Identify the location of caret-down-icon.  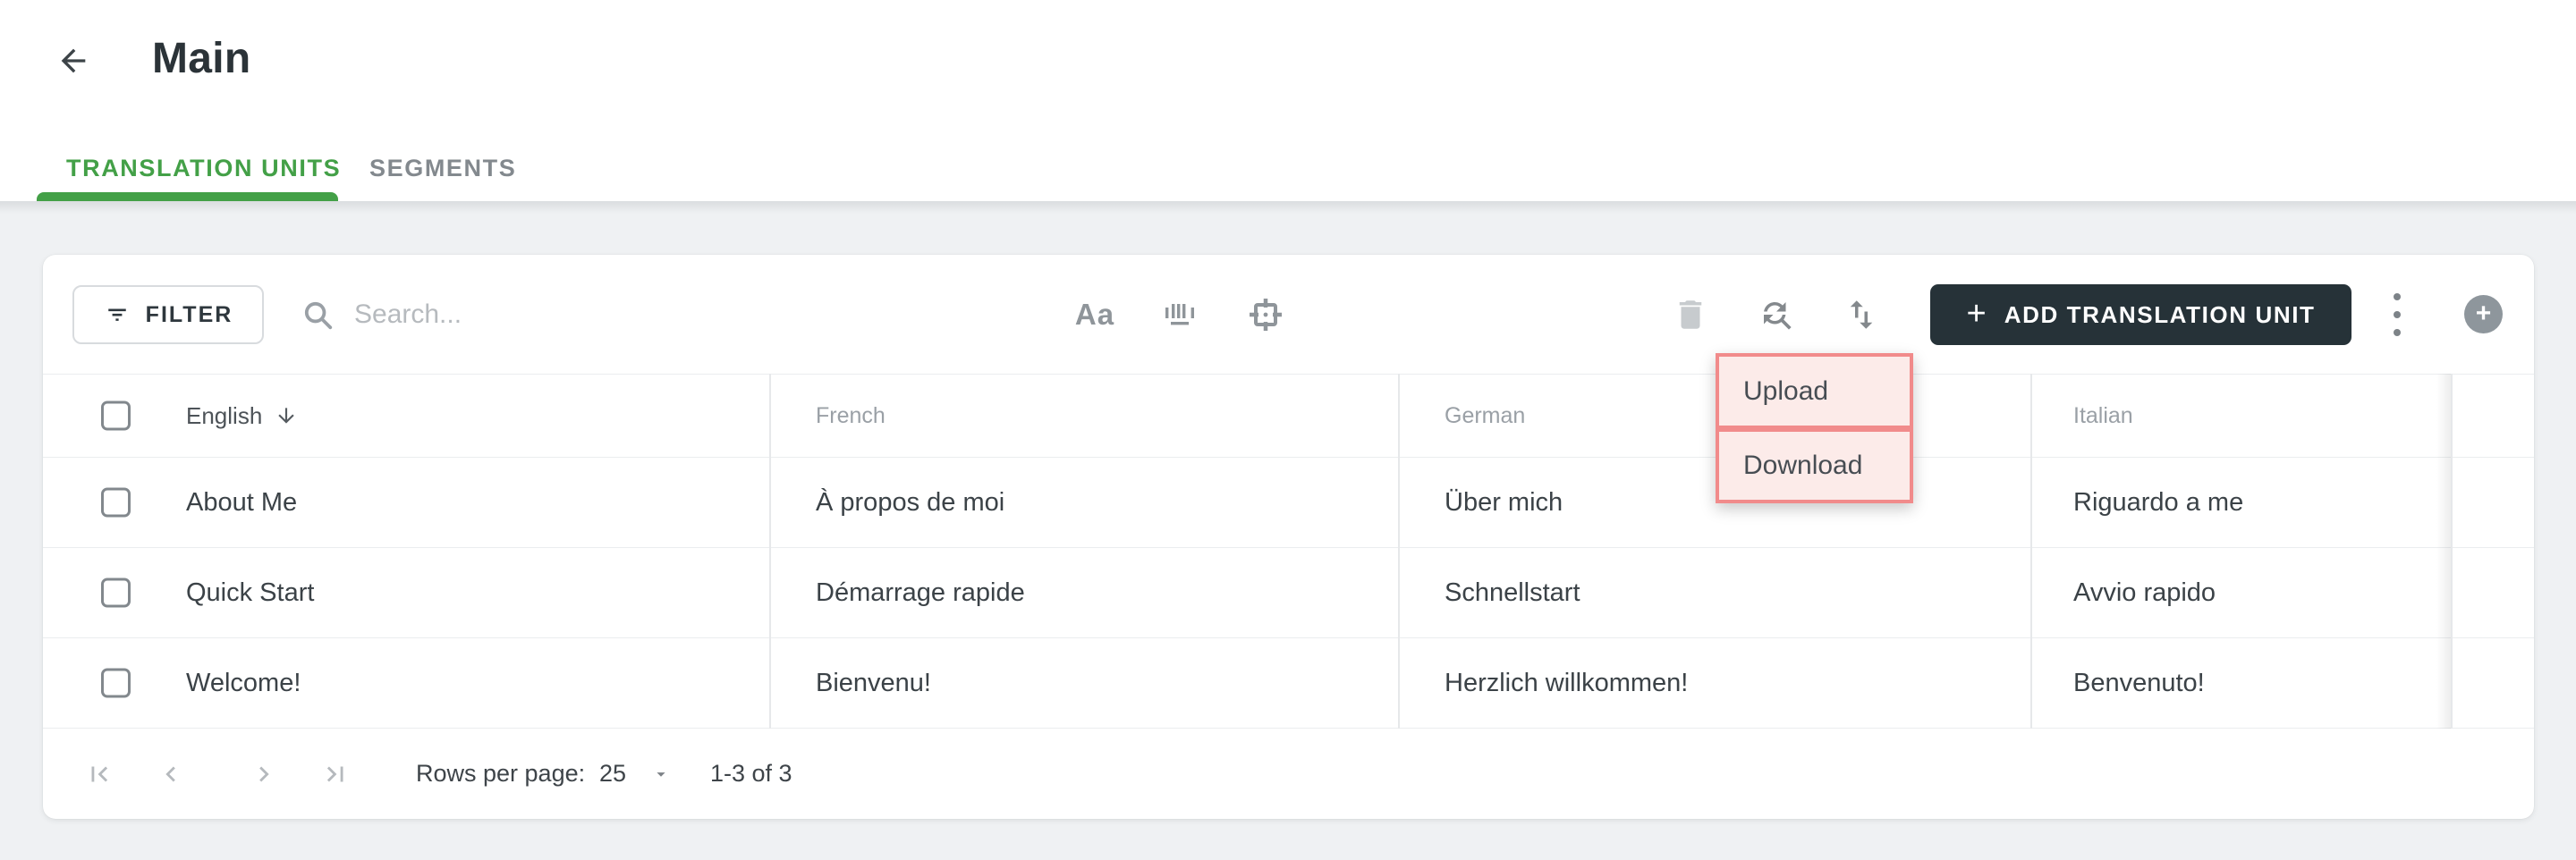
(661, 774).